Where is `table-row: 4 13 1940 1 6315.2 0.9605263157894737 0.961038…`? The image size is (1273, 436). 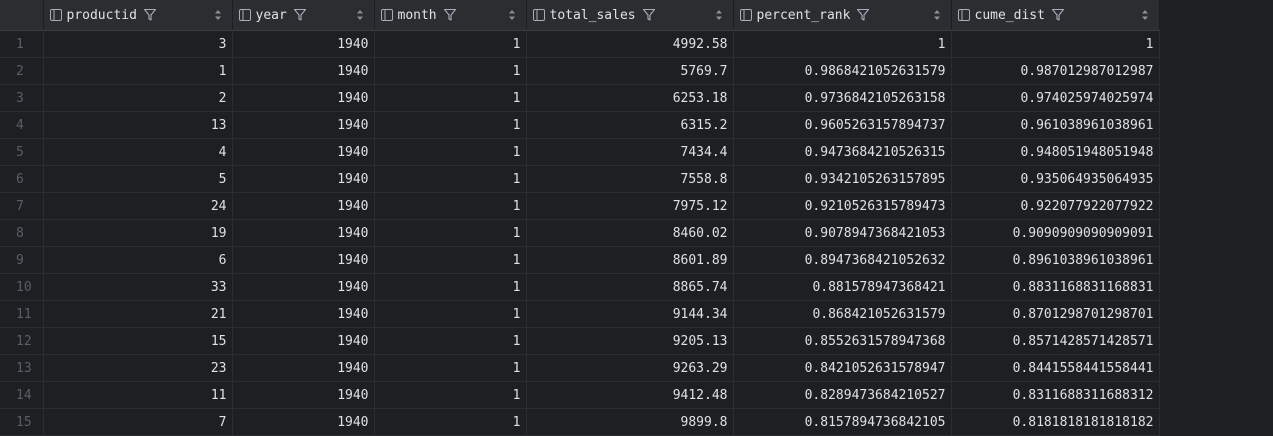
table-row: 4 13 1940 1 6315.2 0.9605263157894737 0.961038… is located at coordinates (580, 125).